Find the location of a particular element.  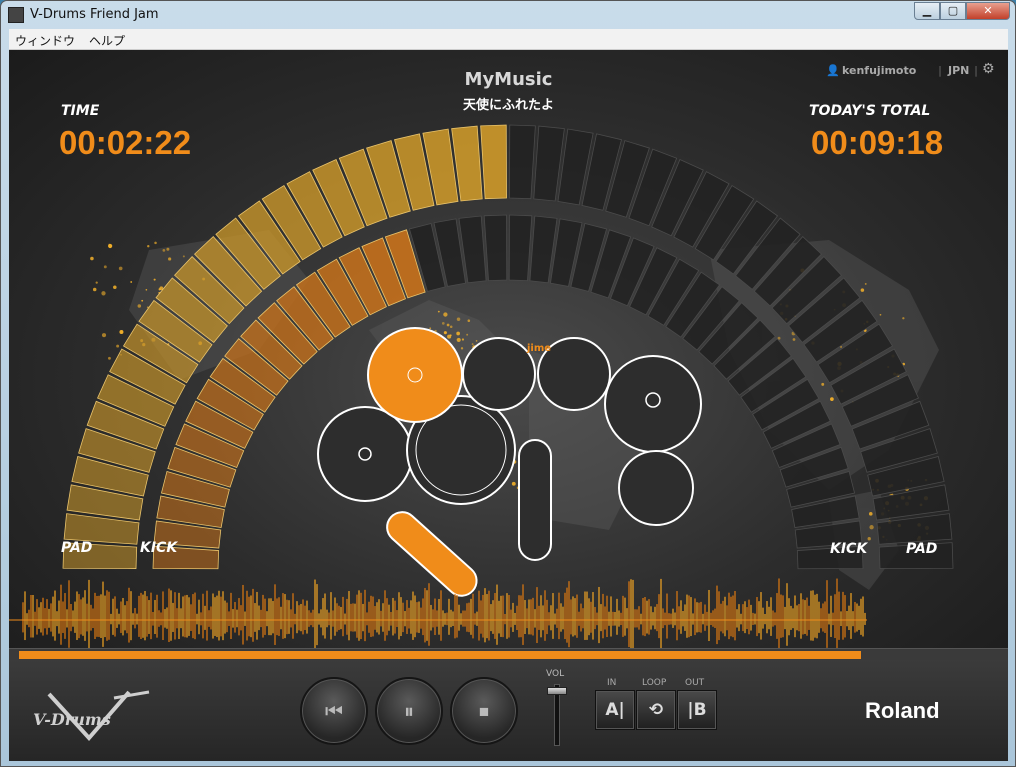

gear-icon: ⚙ is located at coordinates (988, 69).